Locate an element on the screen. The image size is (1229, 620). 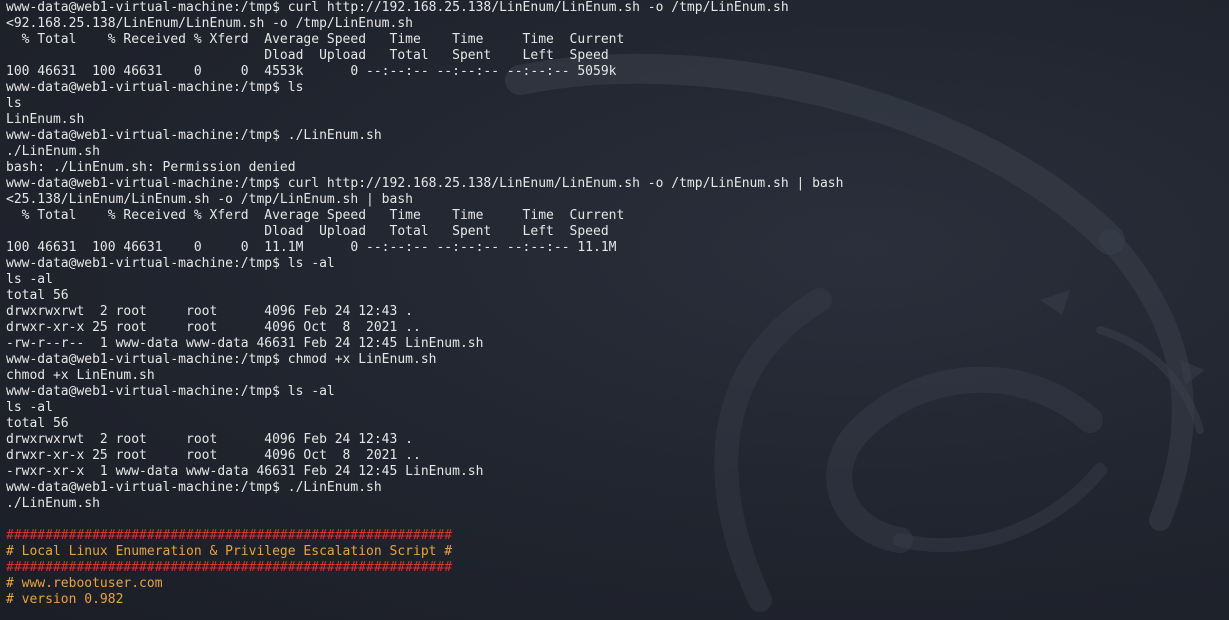
terminal-line: ls is located at coordinates (14, 103).